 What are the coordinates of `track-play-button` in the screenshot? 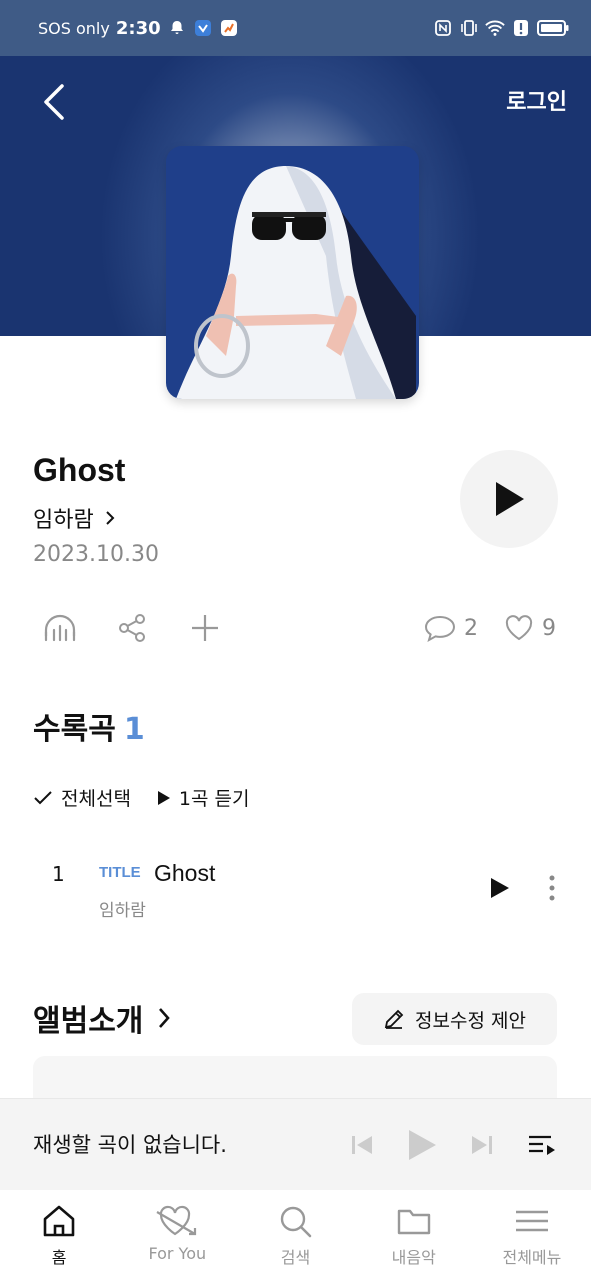 It's located at (500, 888).